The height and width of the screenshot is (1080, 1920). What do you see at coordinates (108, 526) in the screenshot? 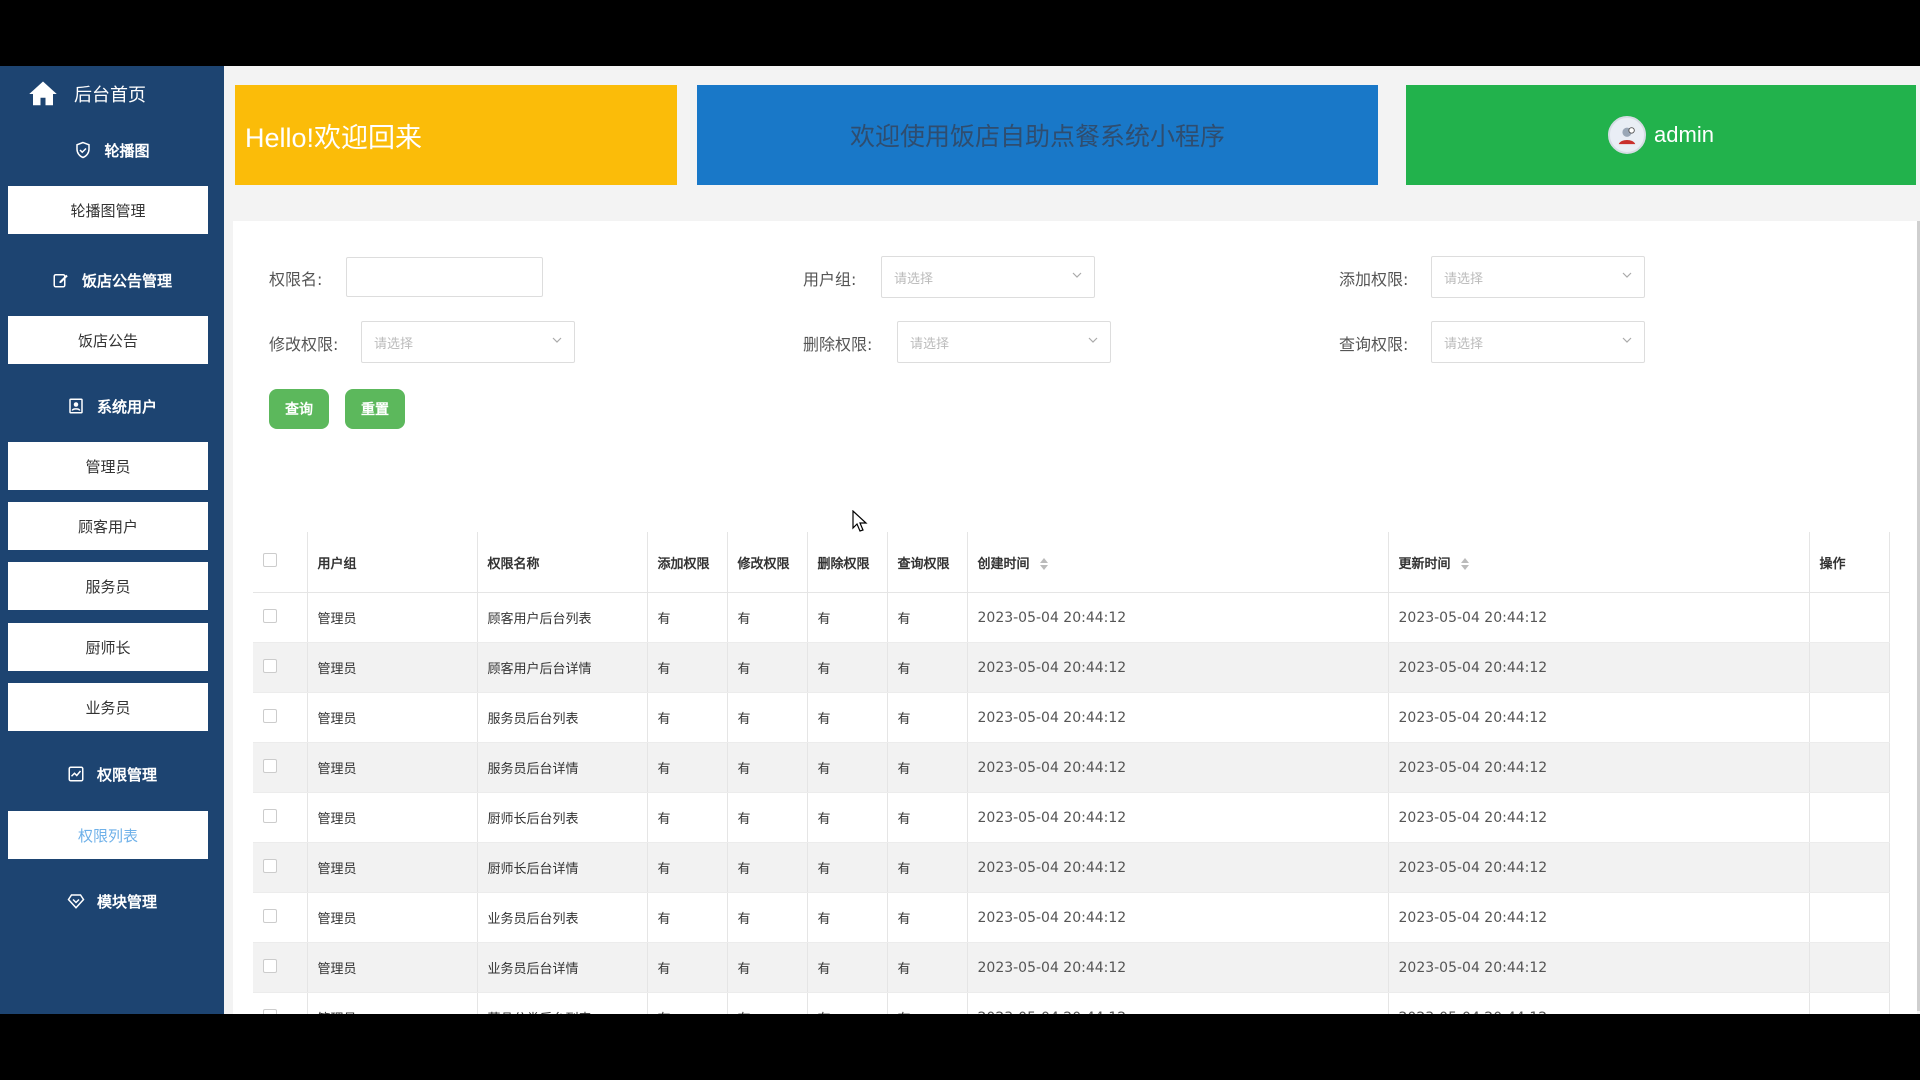
I see `sidebar-item-customer: 顾客用户` at bounding box center [108, 526].